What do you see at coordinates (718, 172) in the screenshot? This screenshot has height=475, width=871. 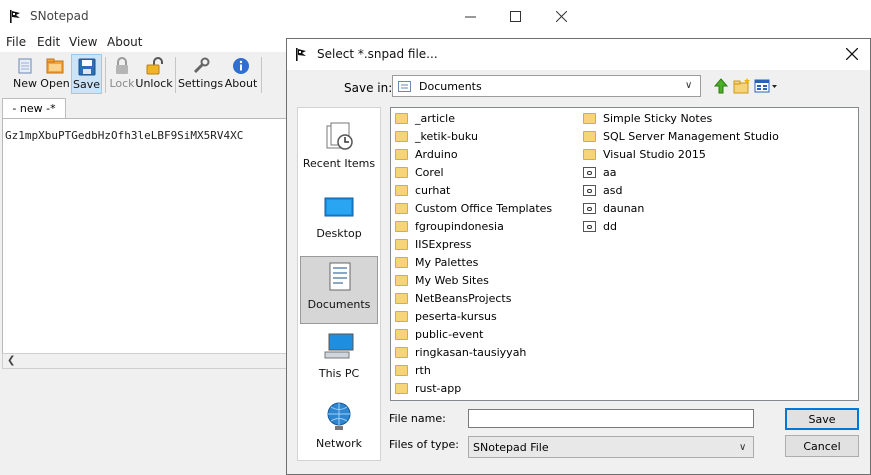 I see `file-item: aa` at bounding box center [718, 172].